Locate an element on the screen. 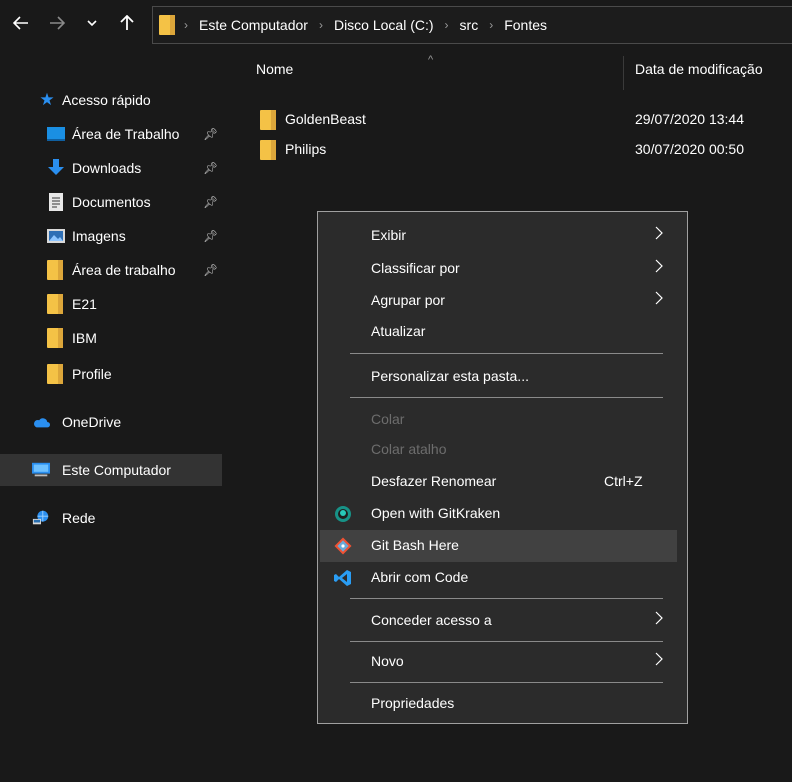  breadcrumb-src: src is located at coordinates (469, 25).